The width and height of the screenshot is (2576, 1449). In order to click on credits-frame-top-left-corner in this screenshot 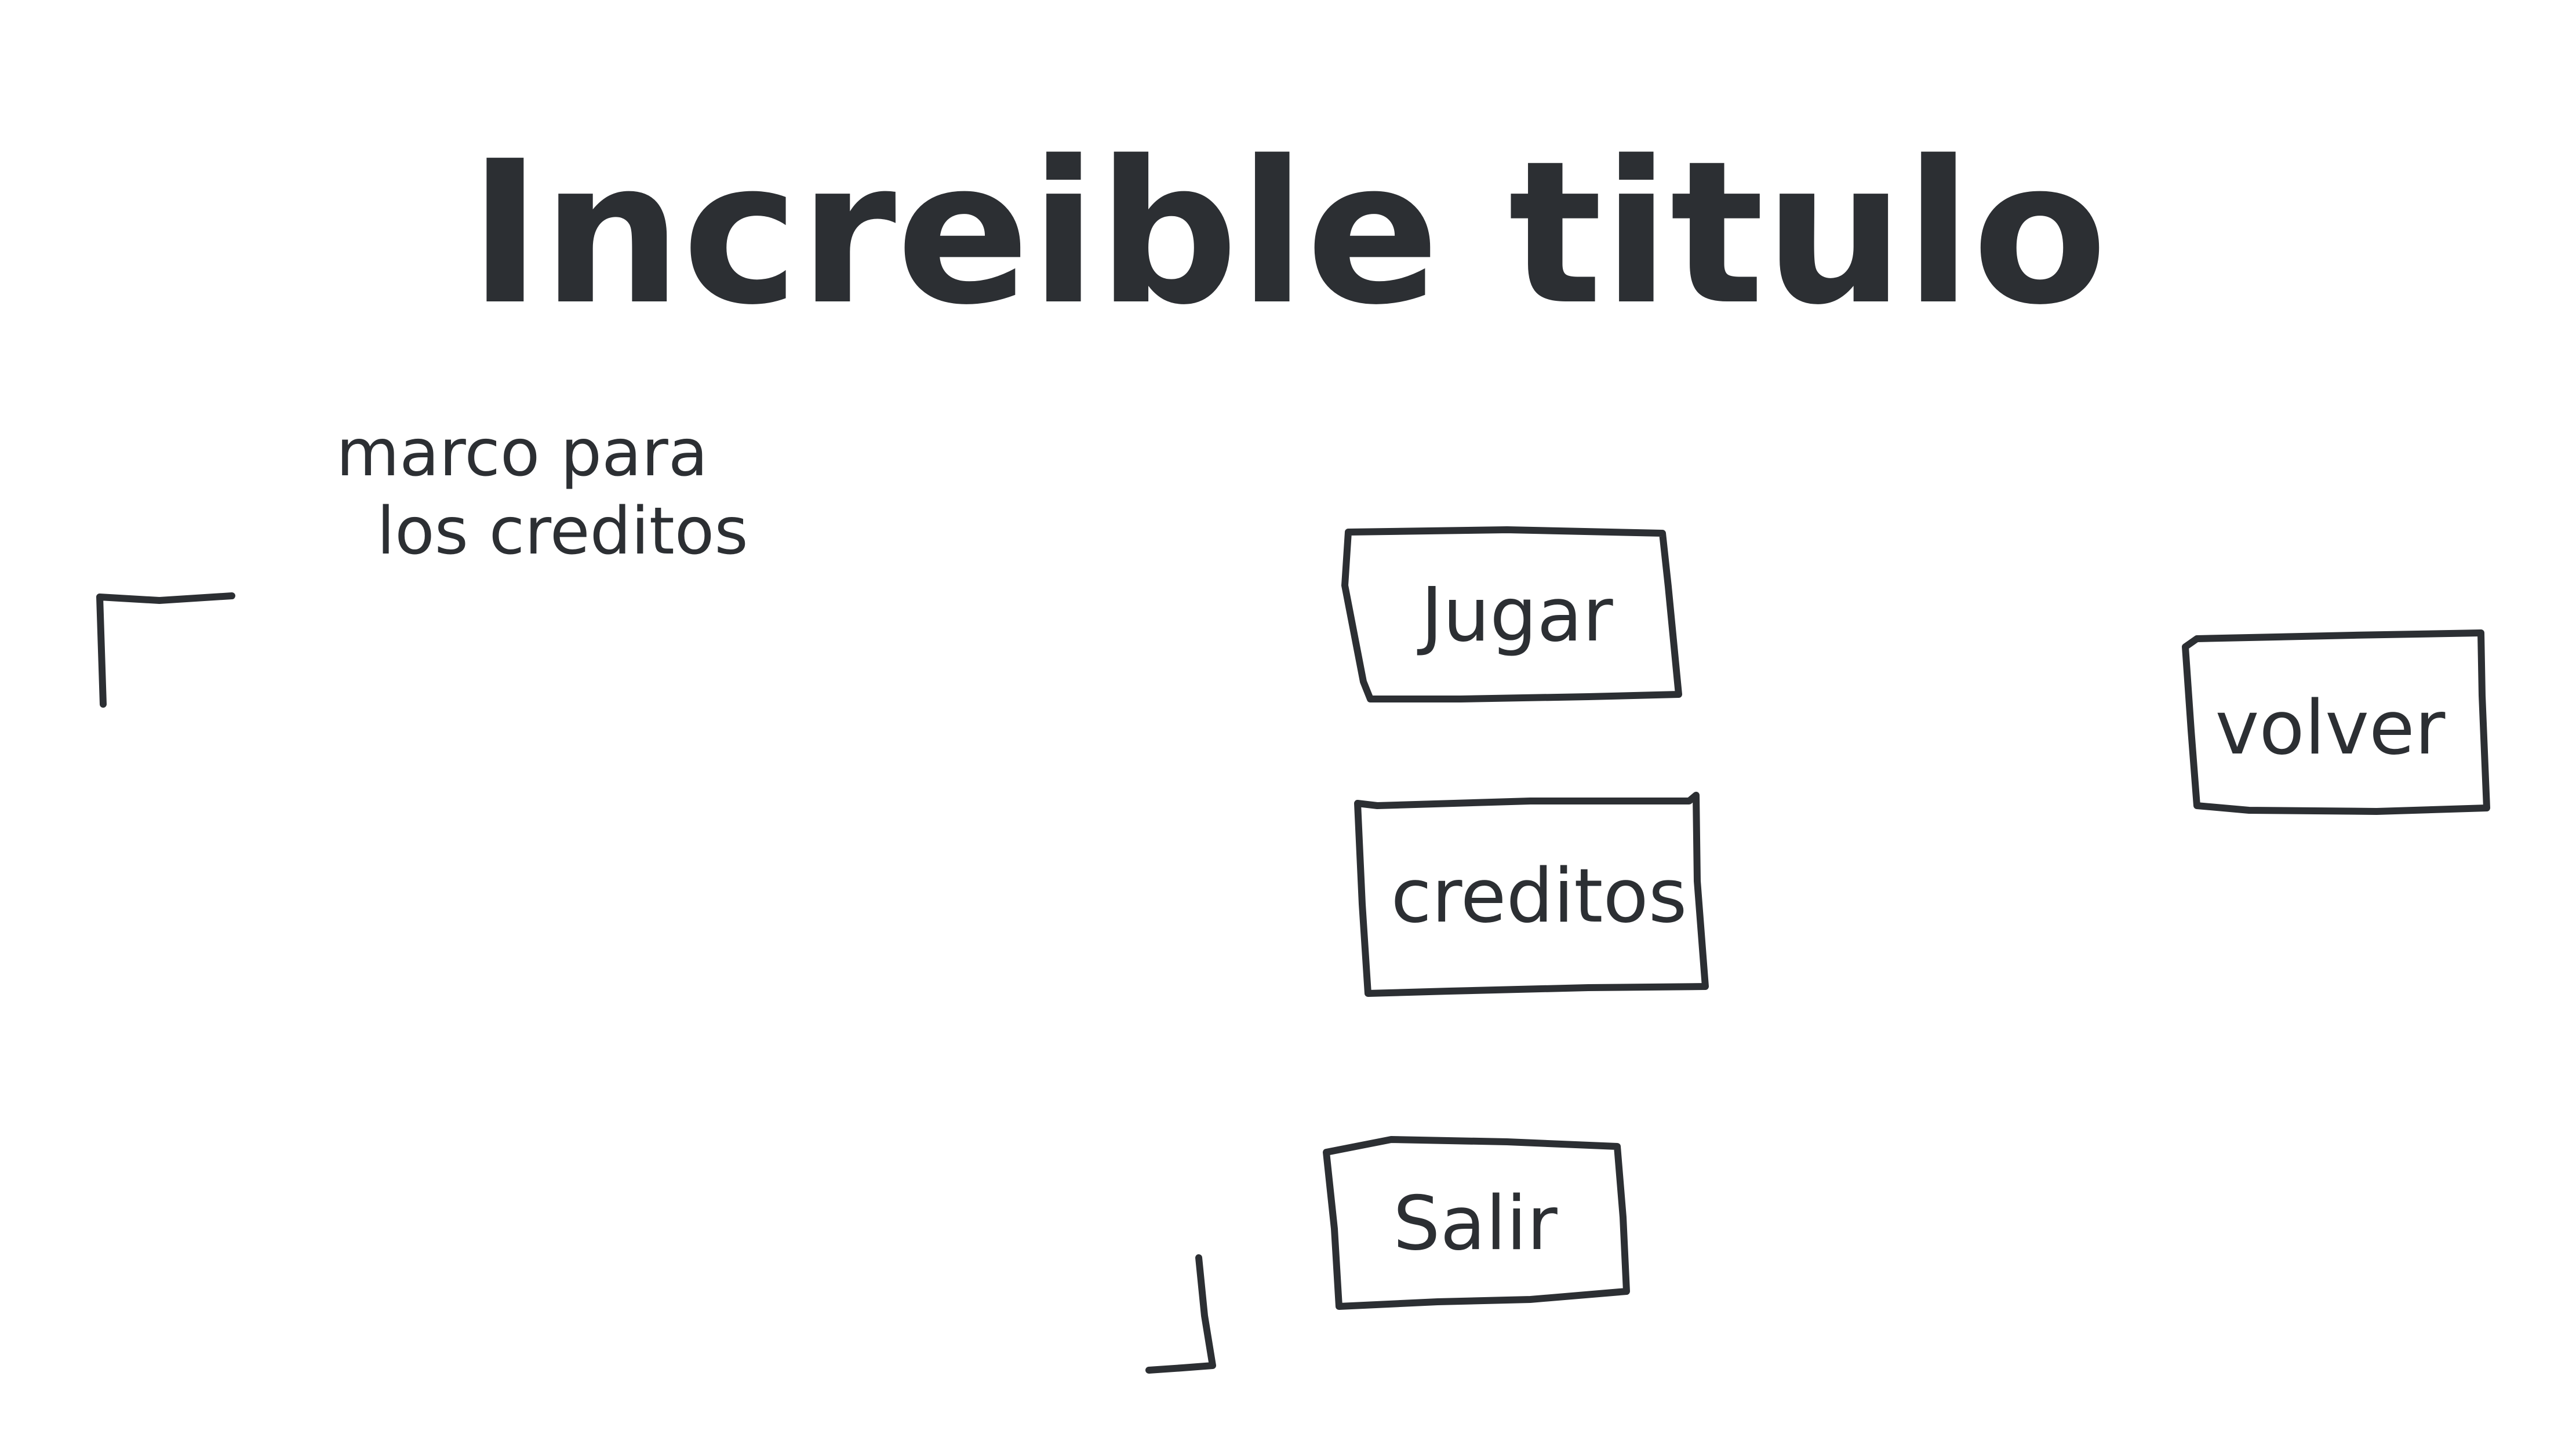, I will do `click(165, 650)`.